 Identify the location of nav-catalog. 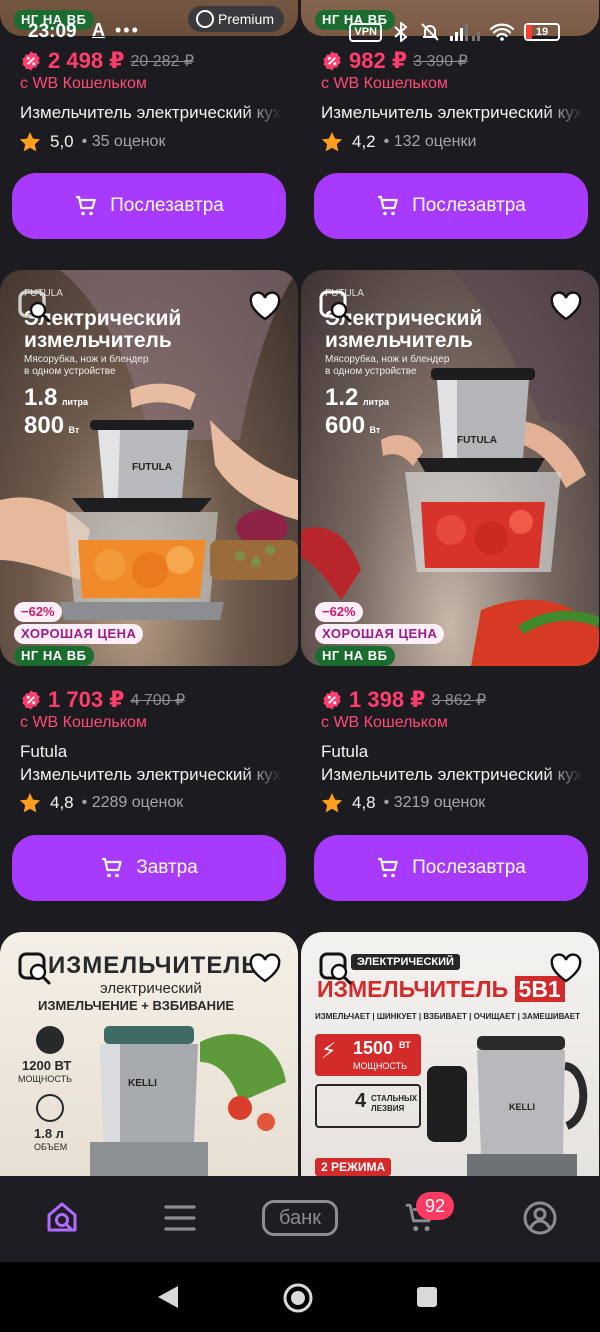
(180, 1218).